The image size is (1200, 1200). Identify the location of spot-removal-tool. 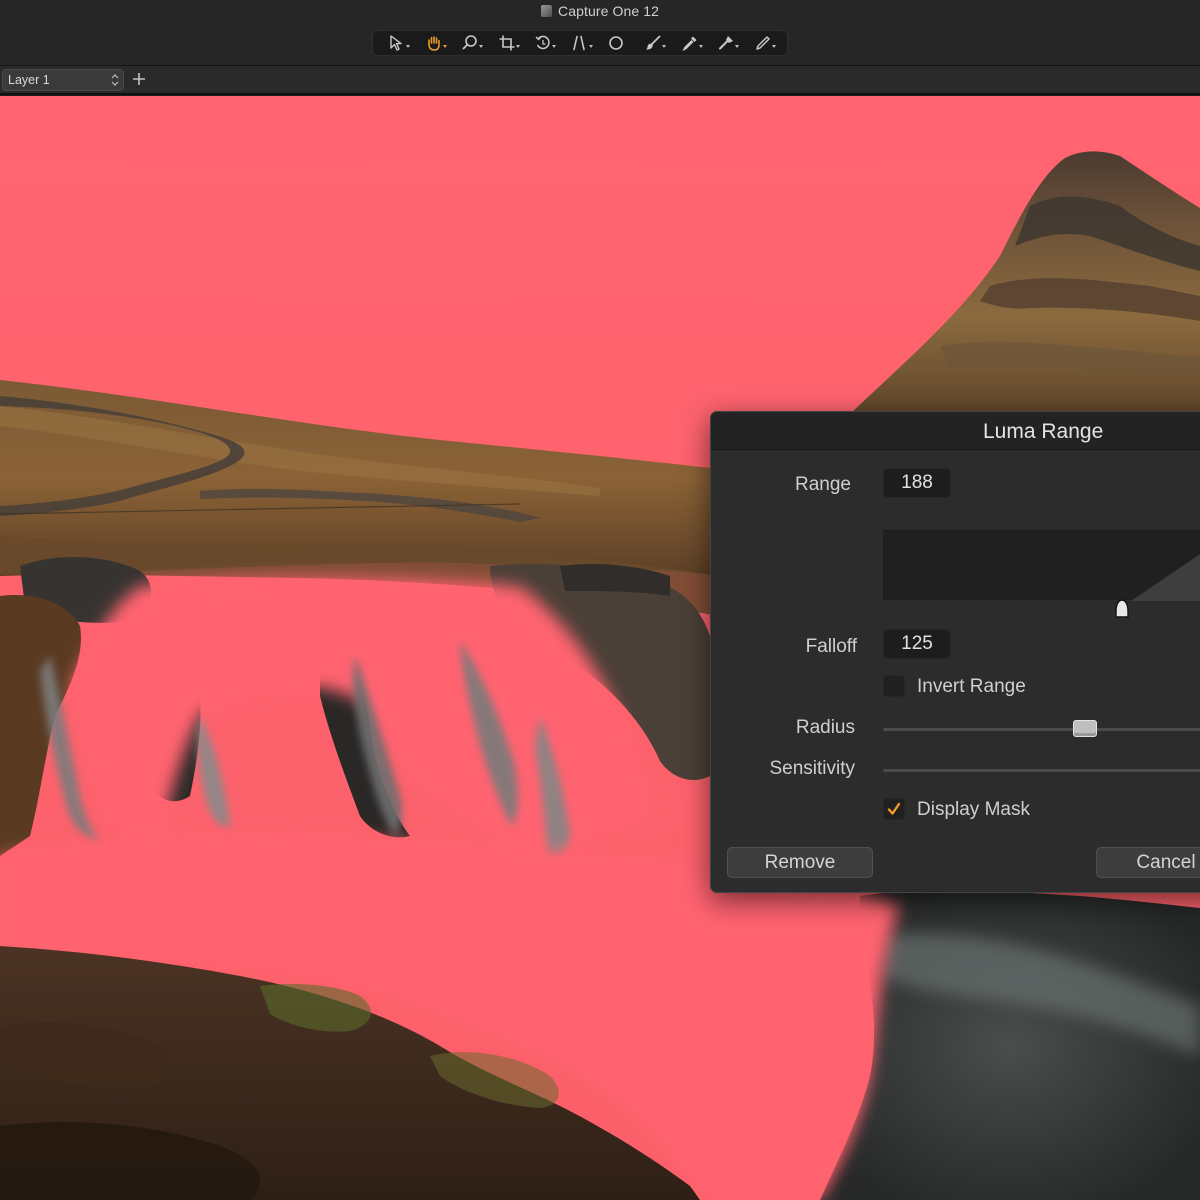
(616, 43).